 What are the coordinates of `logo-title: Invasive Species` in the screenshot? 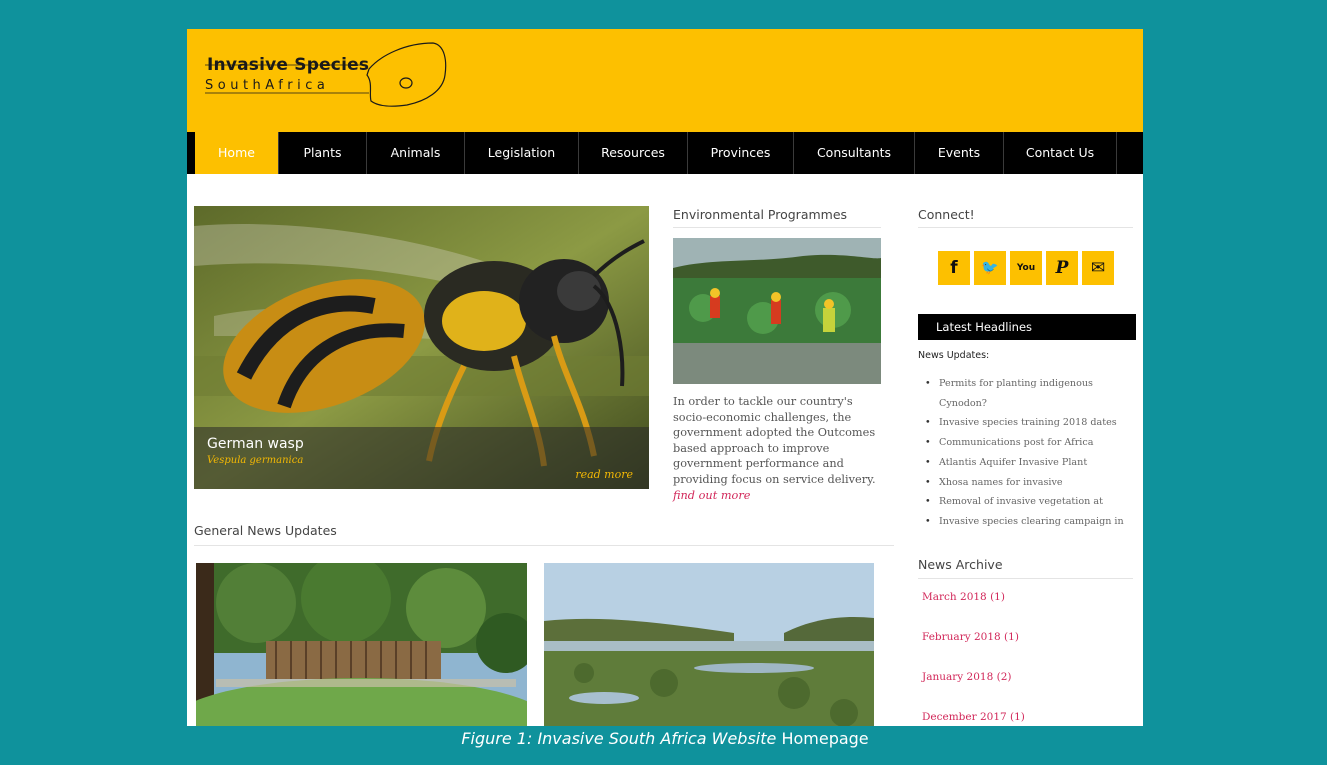 It's located at (288, 65).